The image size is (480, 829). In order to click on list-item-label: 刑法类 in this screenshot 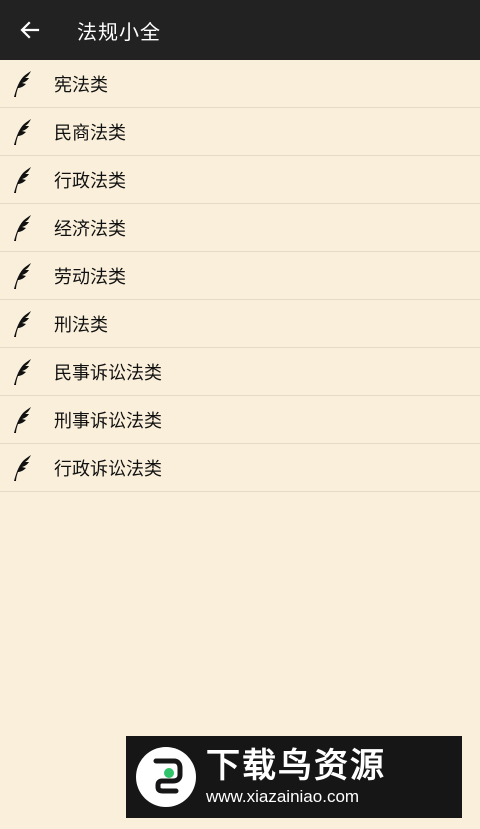, I will do `click(81, 325)`.